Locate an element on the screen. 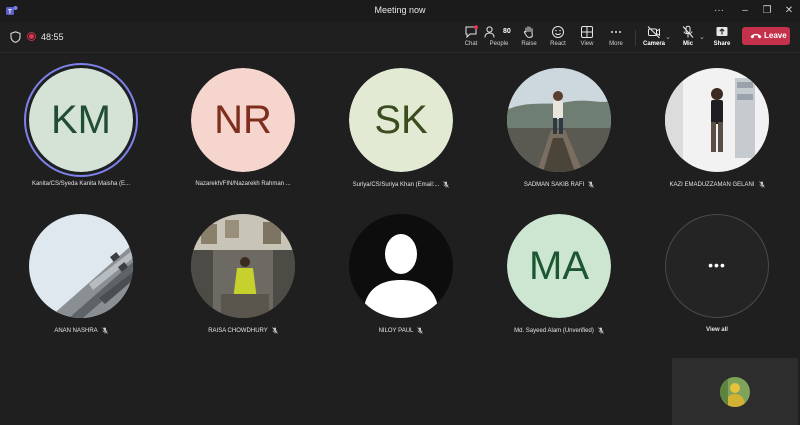  default-user-silhouette-icon is located at coordinates (401, 266).